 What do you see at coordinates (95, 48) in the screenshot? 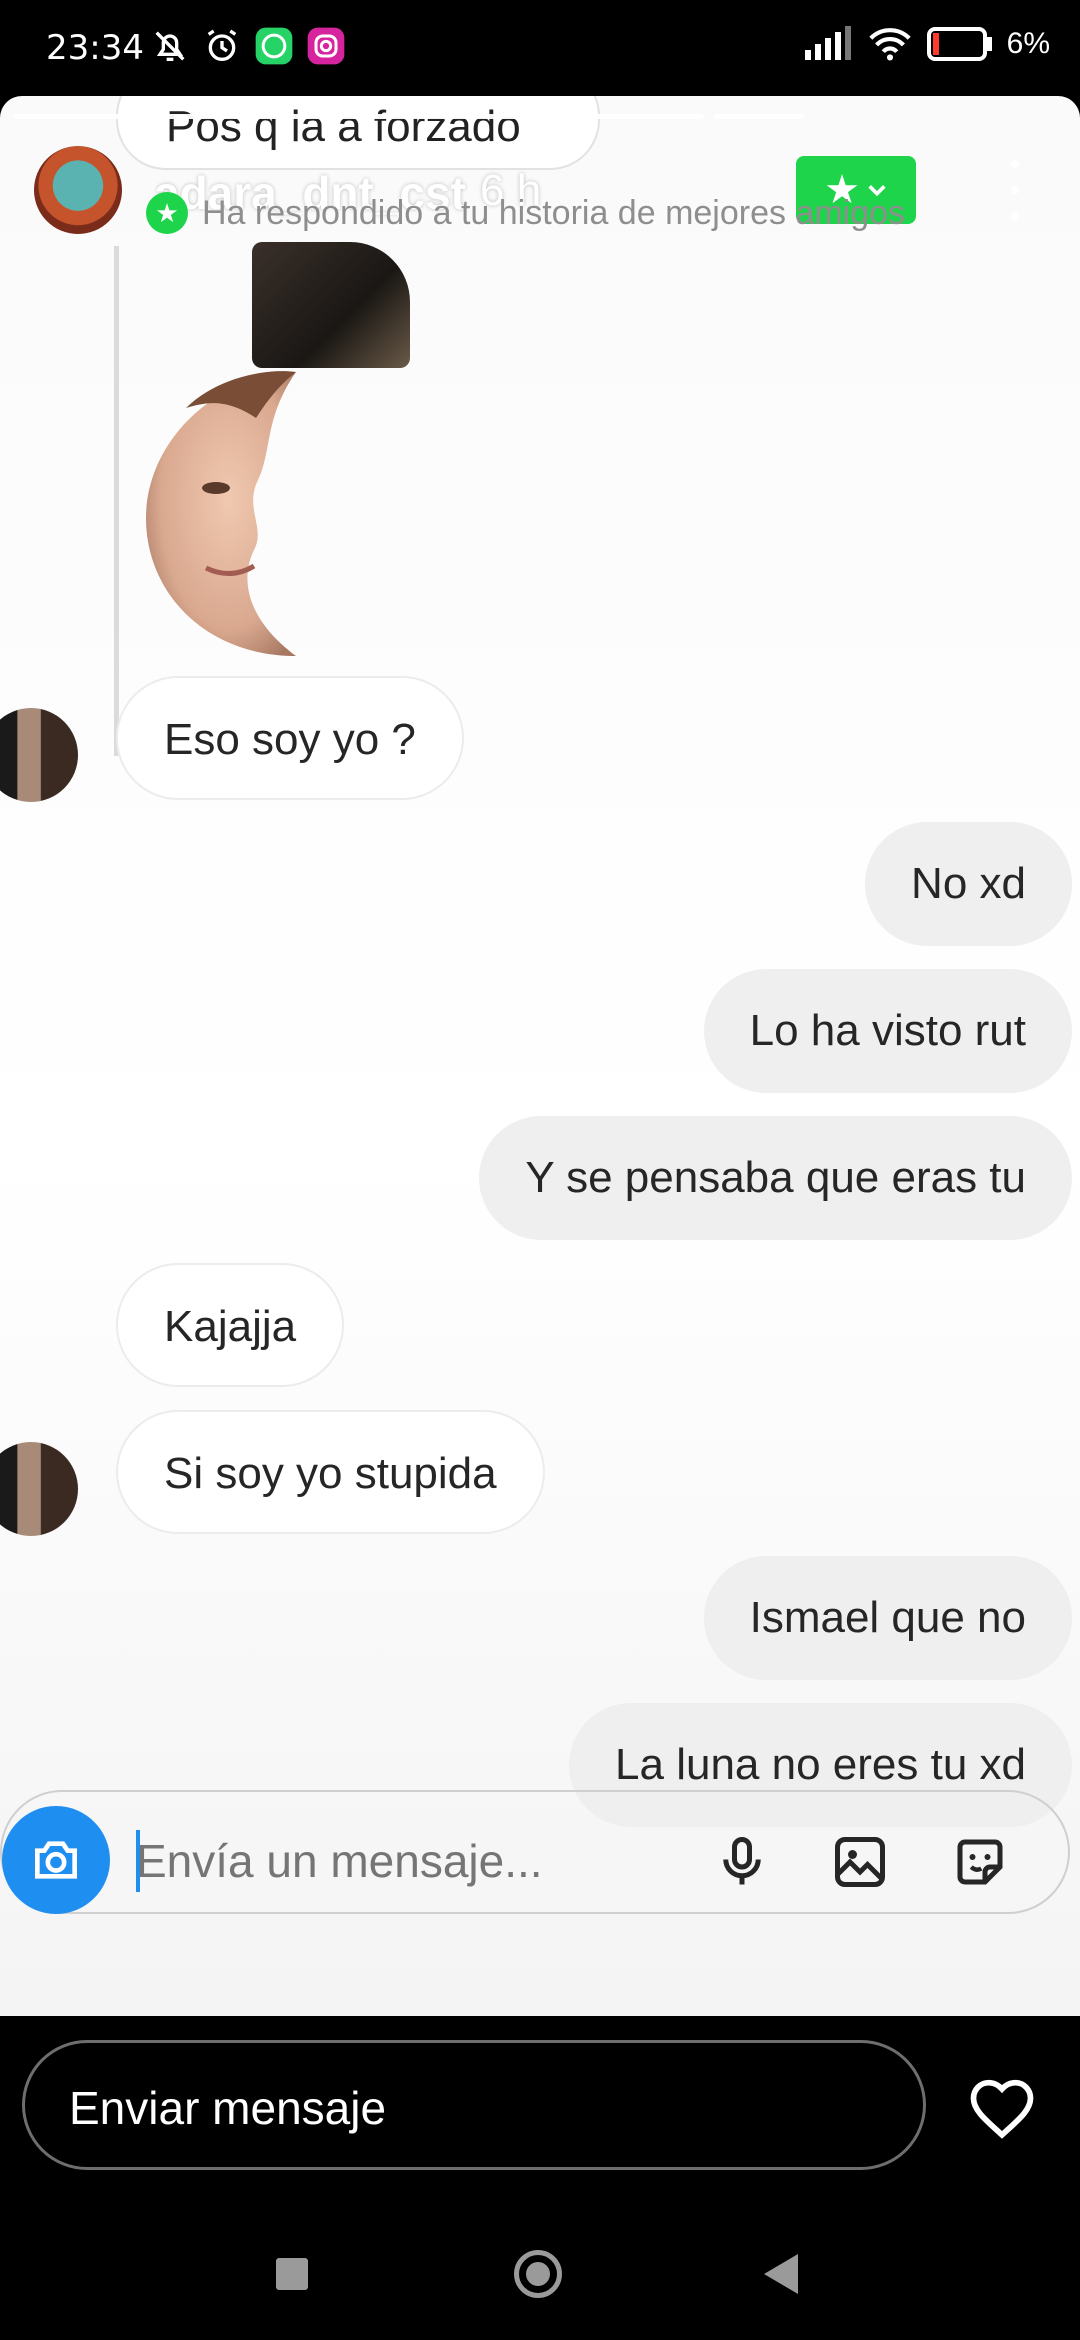
I see `status-time: 23:34` at bounding box center [95, 48].